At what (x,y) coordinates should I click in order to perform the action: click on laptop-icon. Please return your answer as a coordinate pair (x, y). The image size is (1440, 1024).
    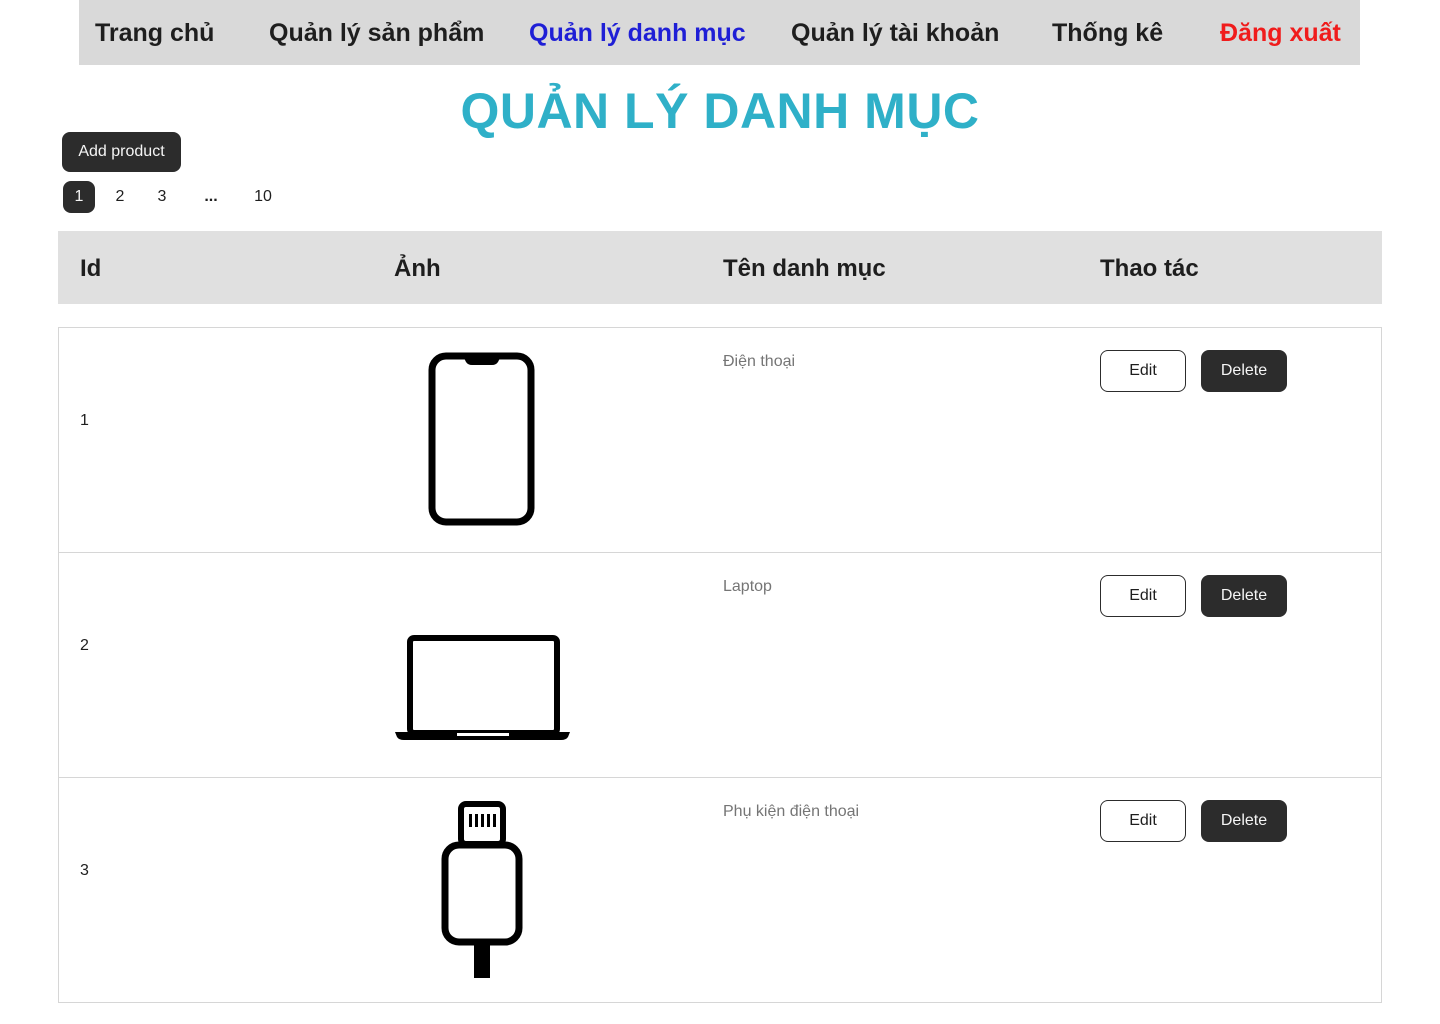
    Looking at the image, I should click on (482, 665).